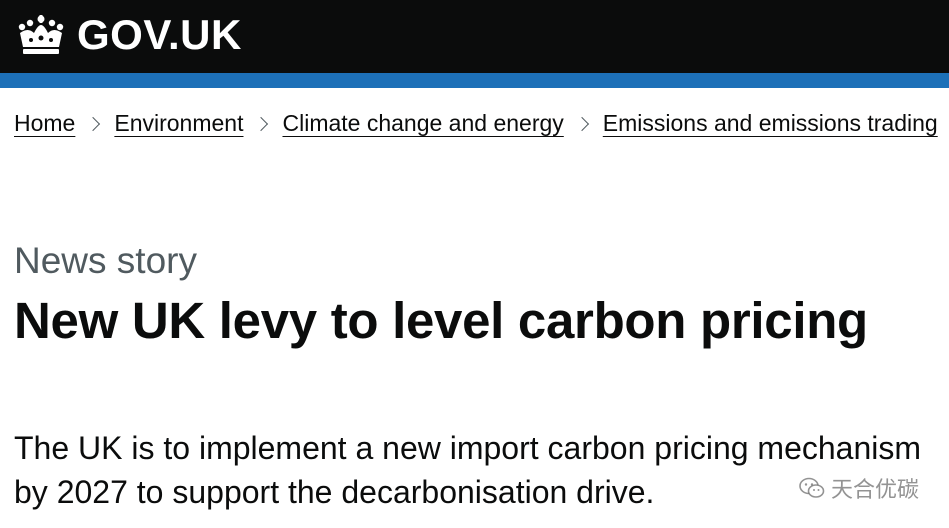 This screenshot has width=949, height=528. What do you see at coordinates (441, 320) in the screenshot?
I see `page-title: New UK levy to level carbon pricing` at bounding box center [441, 320].